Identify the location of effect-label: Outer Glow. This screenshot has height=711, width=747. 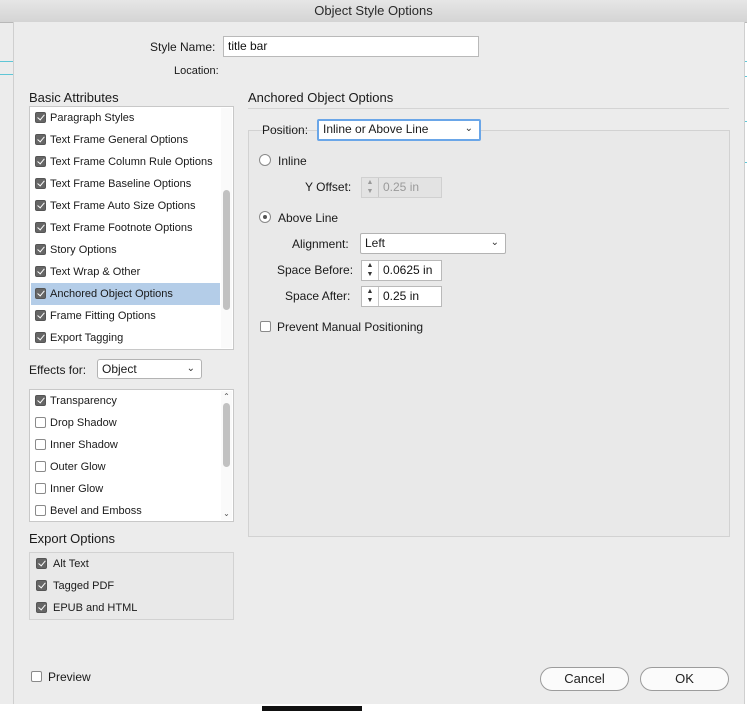
(78, 467).